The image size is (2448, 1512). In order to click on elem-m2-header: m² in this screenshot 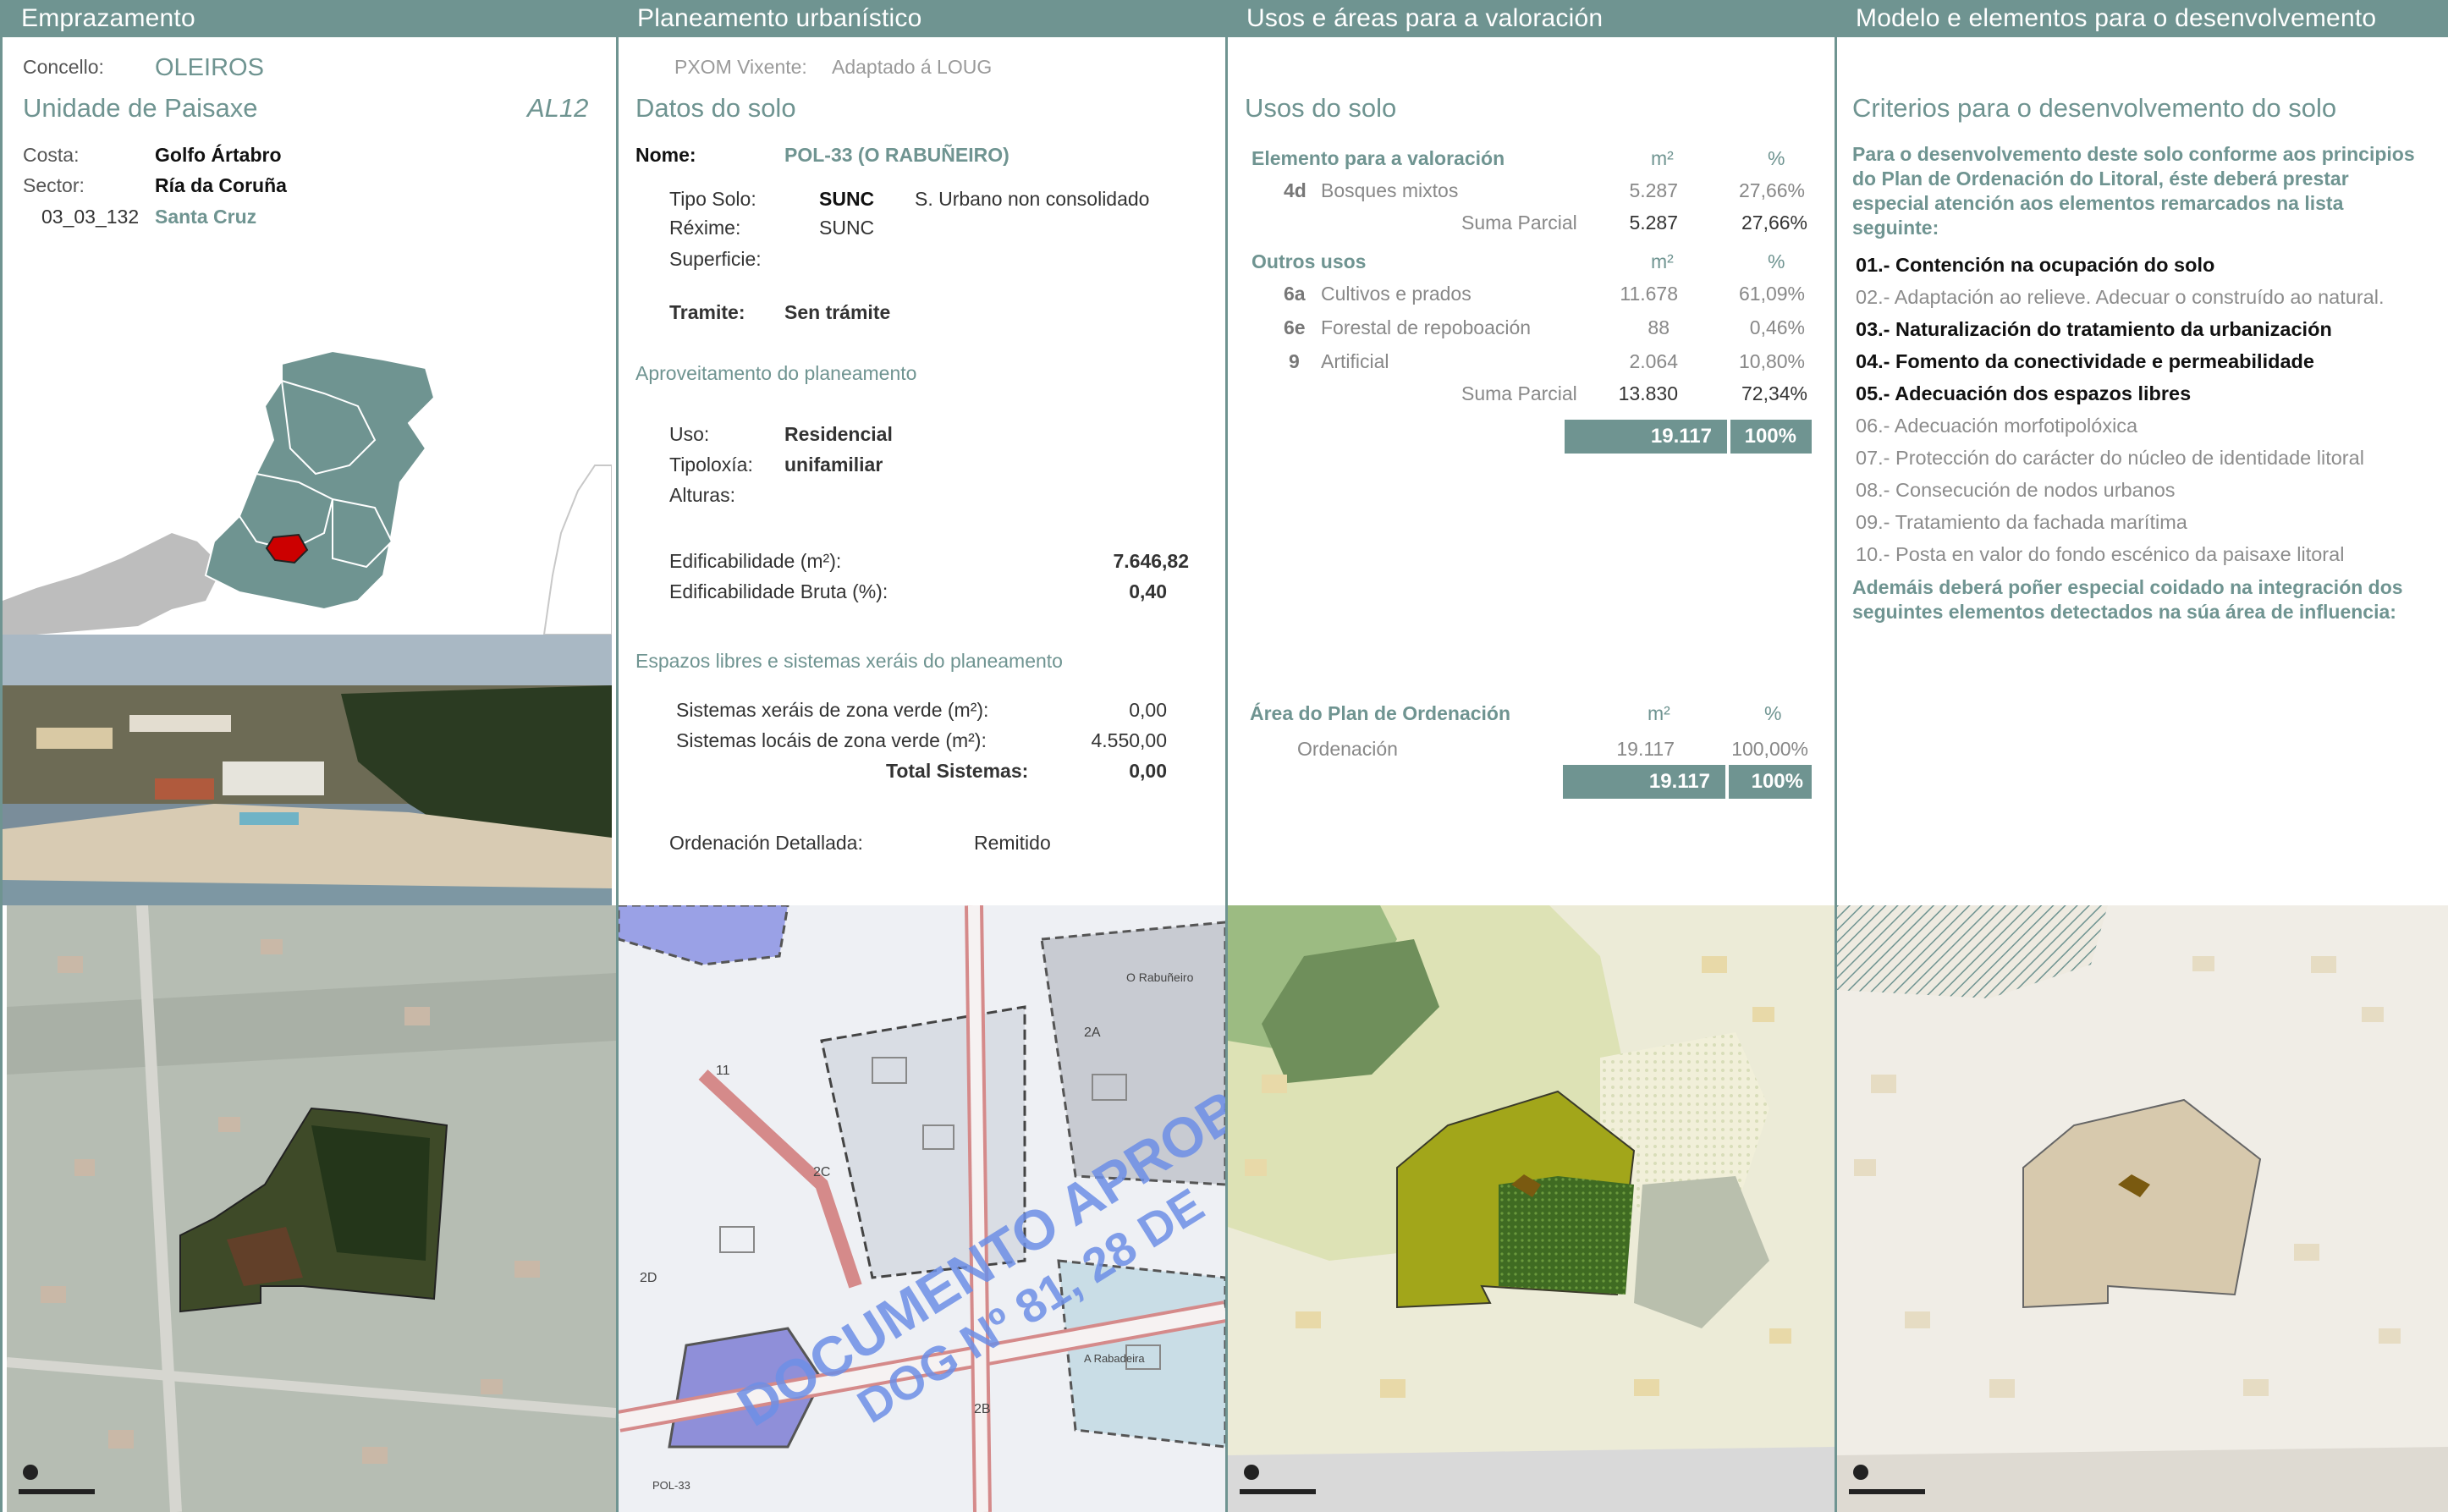, I will do `click(1662, 158)`.